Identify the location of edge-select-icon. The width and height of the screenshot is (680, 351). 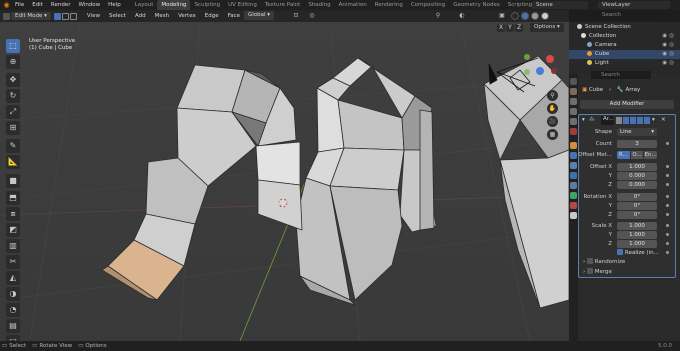
(65, 16).